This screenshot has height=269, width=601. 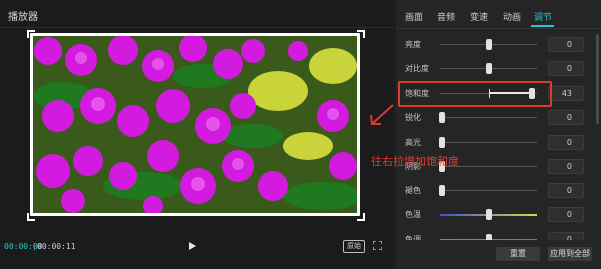 What do you see at coordinates (413, 44) in the screenshot?
I see `brightness-label: 亮度` at bounding box center [413, 44].